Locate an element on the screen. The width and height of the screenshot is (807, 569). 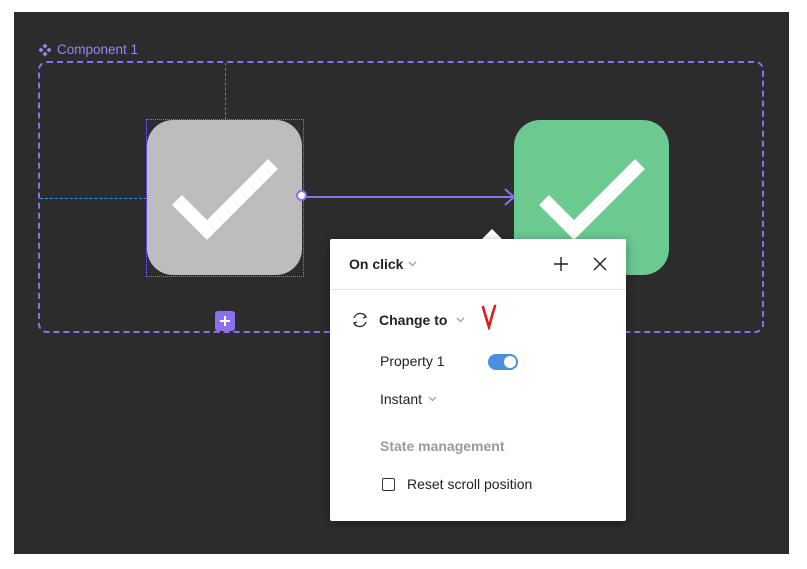
toggle-knob is located at coordinates (510, 362).